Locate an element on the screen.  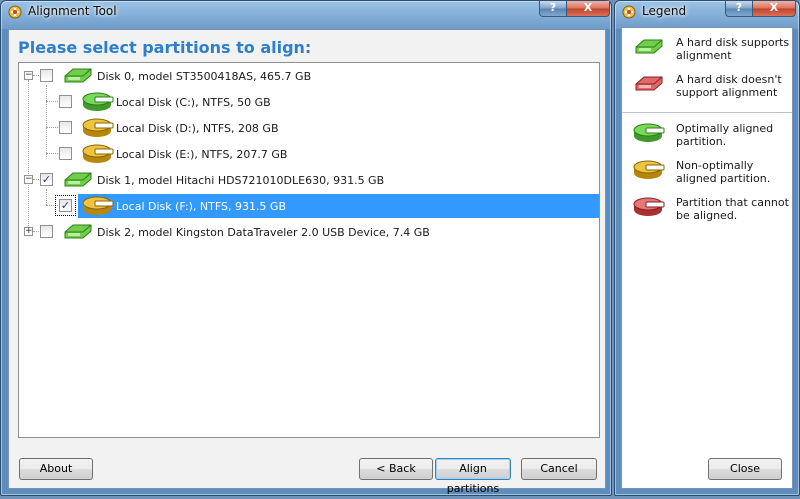
legend-titlebar: Legend ? X is located at coordinates (707, 11).